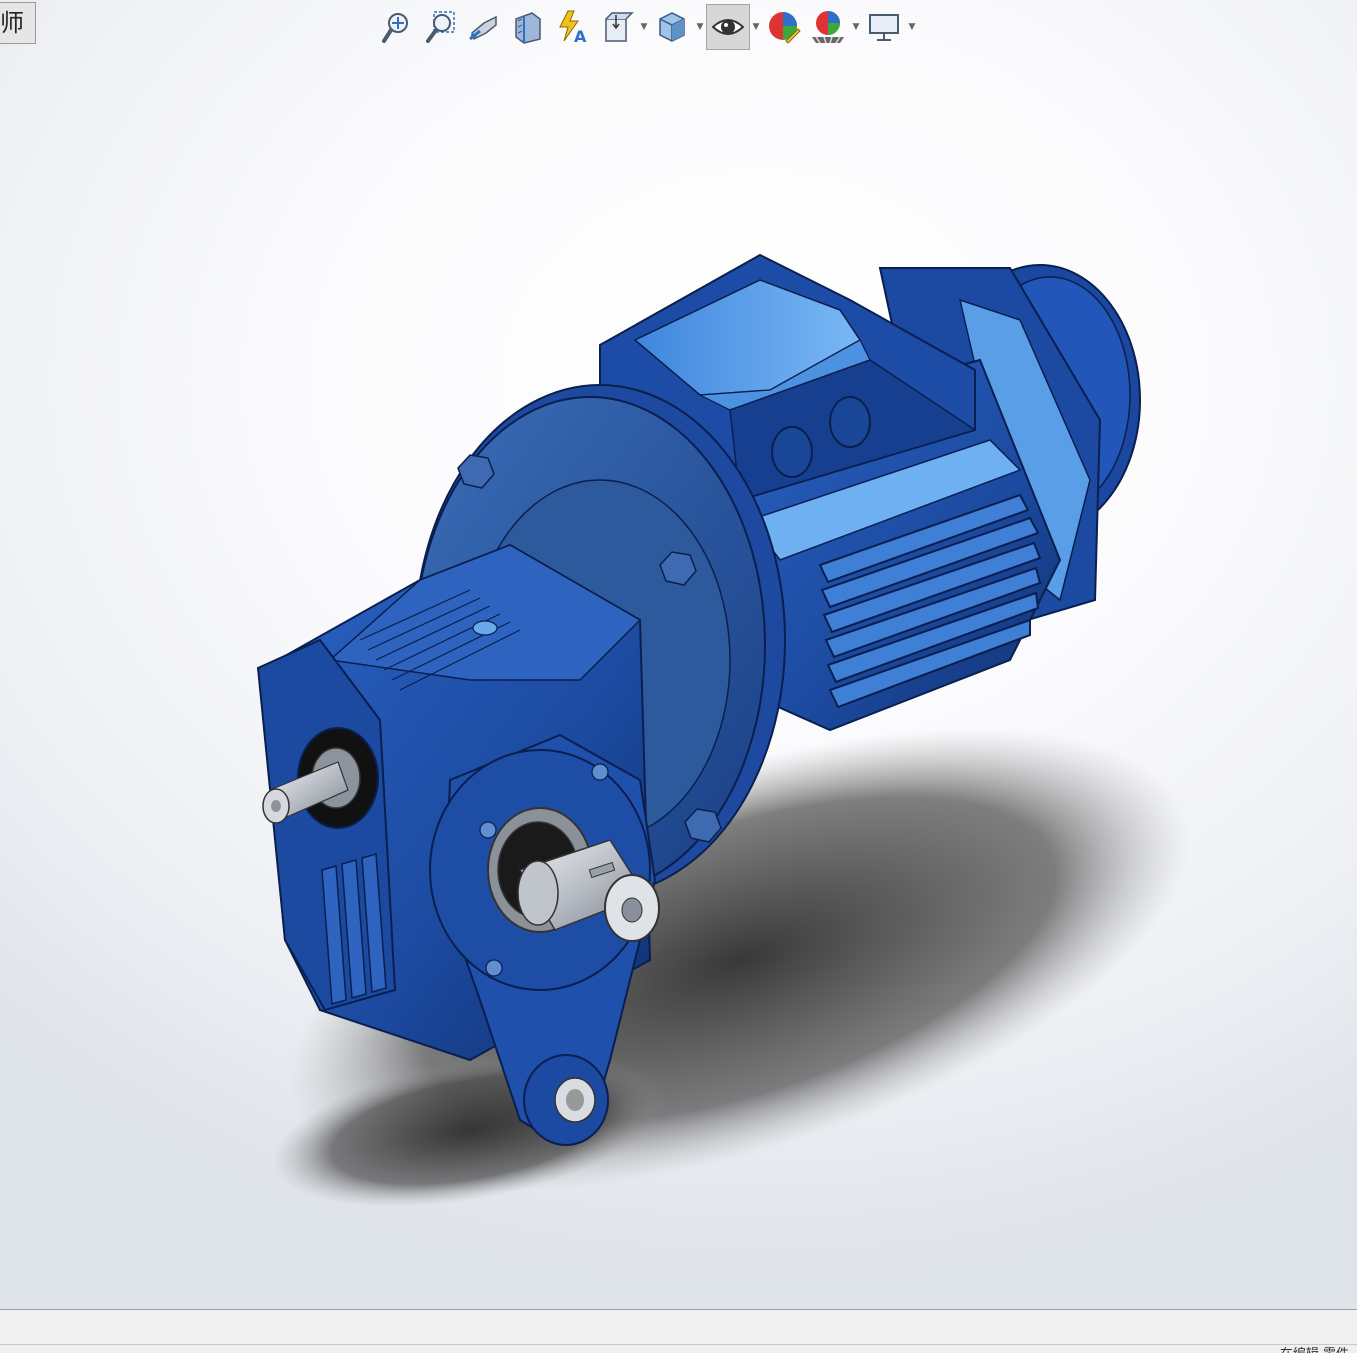 Image resolution: width=1357 pixels, height=1353 pixels. I want to click on heads-up-view-toolbar: A ▼ ▼ ▼ ▼ ▼, so click(646, 27).